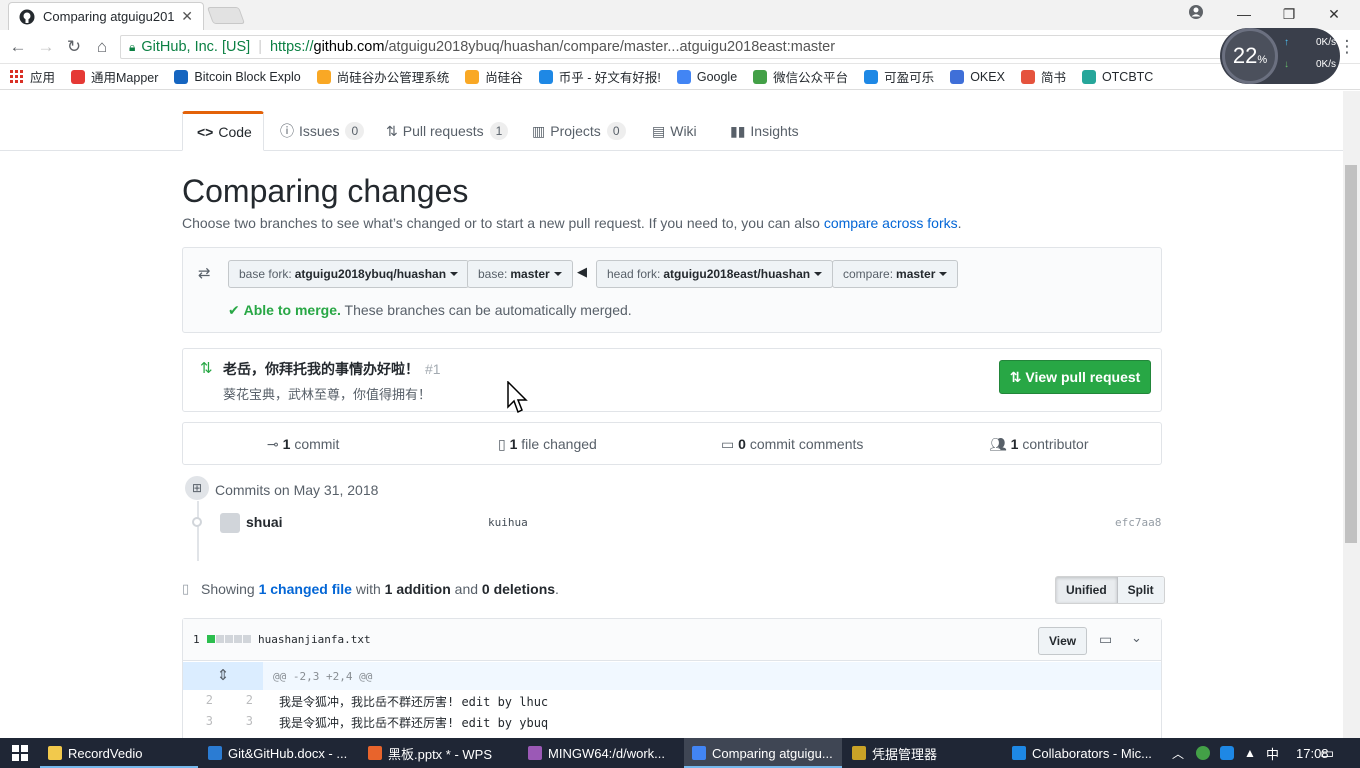  Describe the element at coordinates (582, 271) in the screenshot. I see `arrow-left-icon: ◀` at that location.